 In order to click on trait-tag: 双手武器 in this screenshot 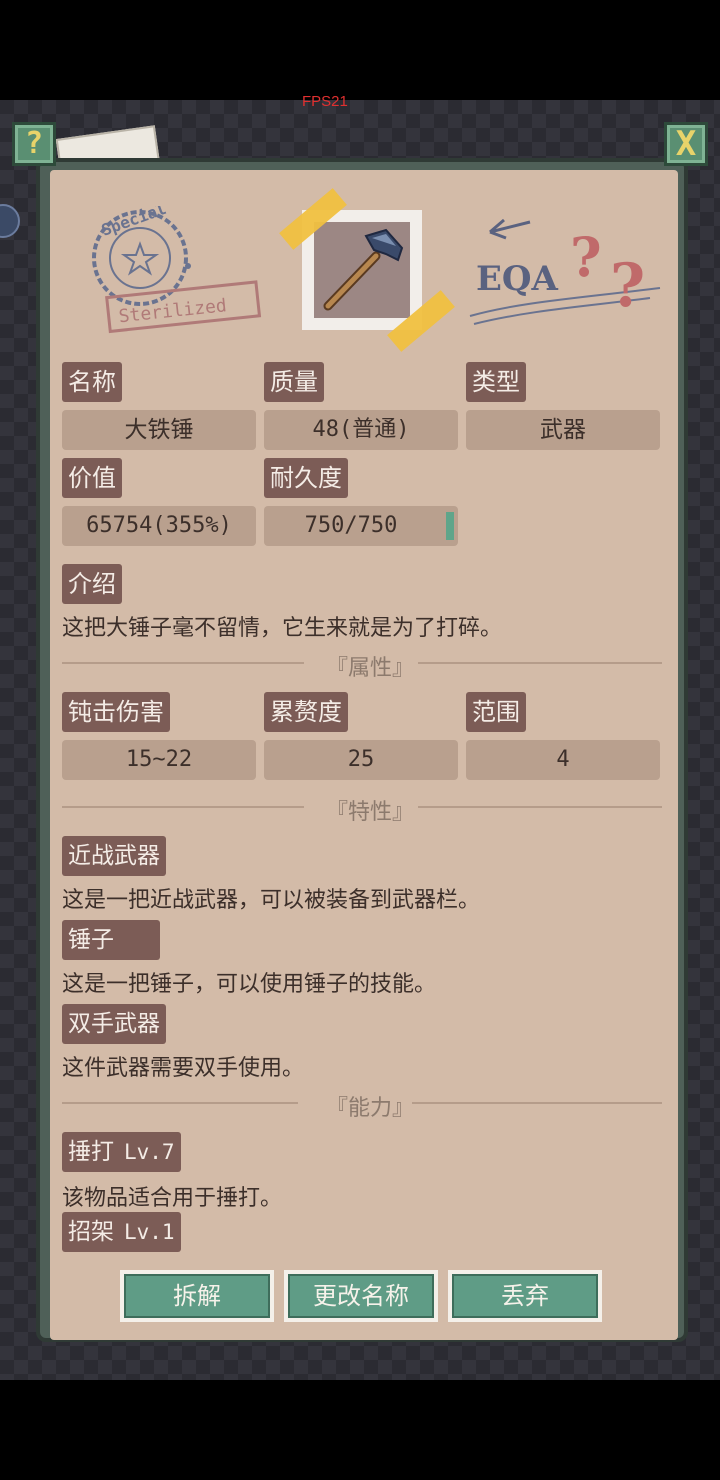, I will do `click(114, 1024)`.